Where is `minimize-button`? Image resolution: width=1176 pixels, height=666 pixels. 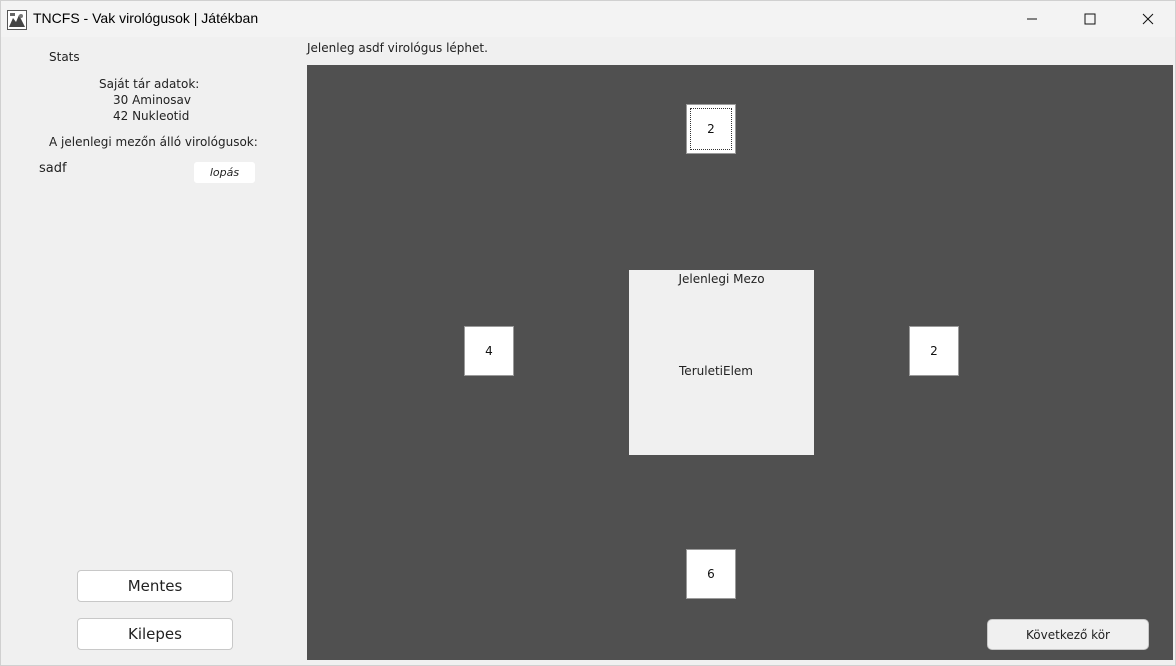
minimize-button is located at coordinates (1032, 19).